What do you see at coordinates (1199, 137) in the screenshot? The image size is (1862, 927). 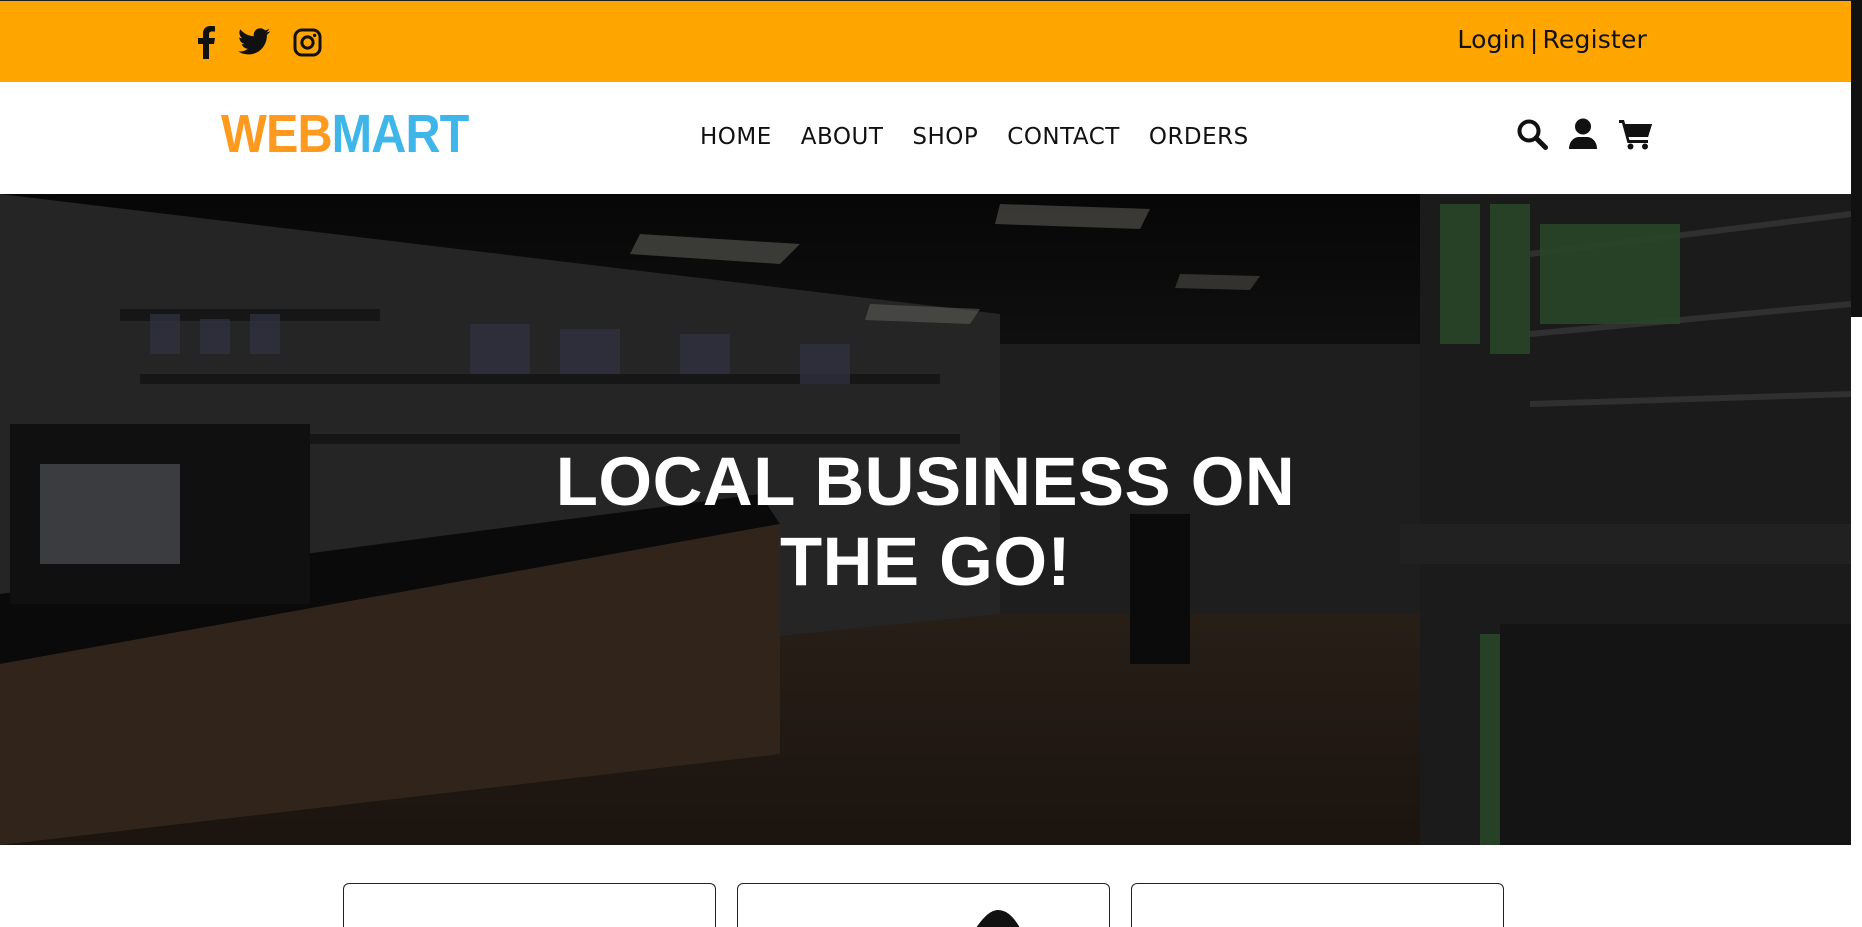 I see `nav-item-orders: ORDERS` at bounding box center [1199, 137].